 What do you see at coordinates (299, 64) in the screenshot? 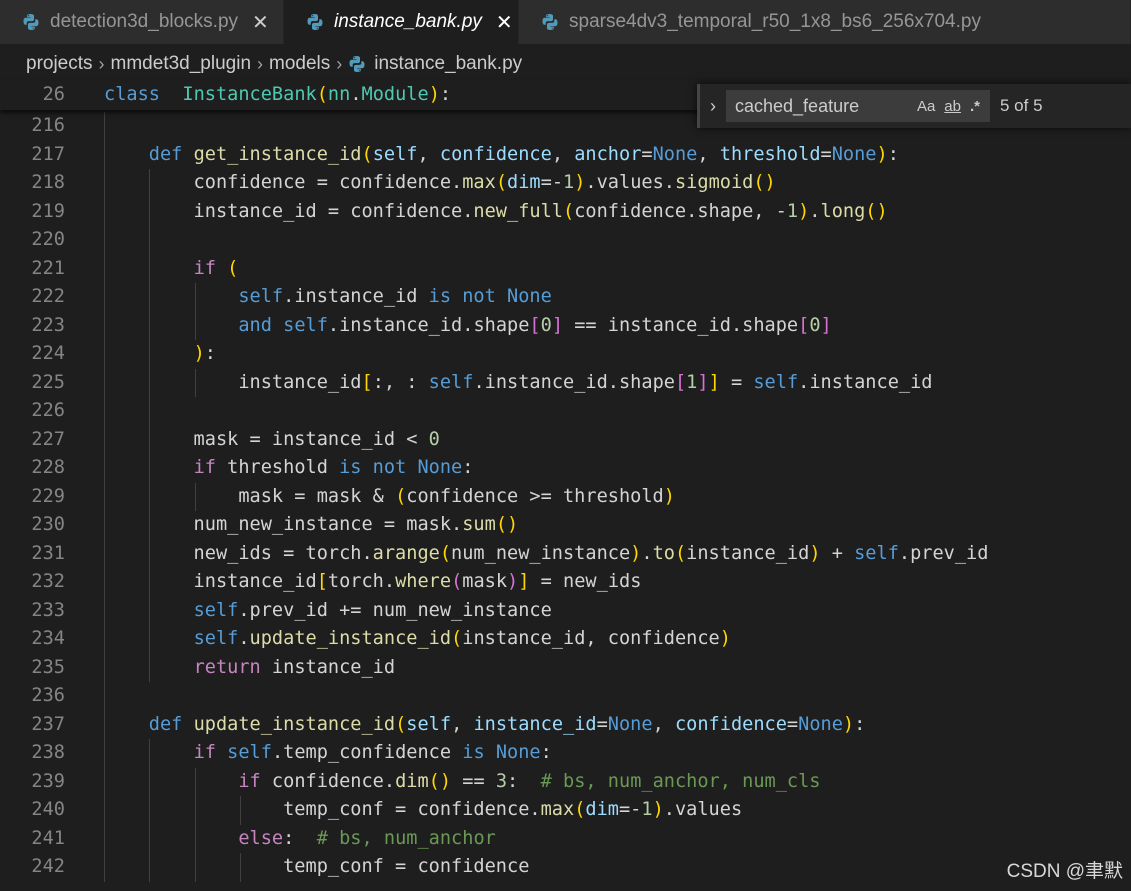
I see `breadcrumb-item-models: models` at bounding box center [299, 64].